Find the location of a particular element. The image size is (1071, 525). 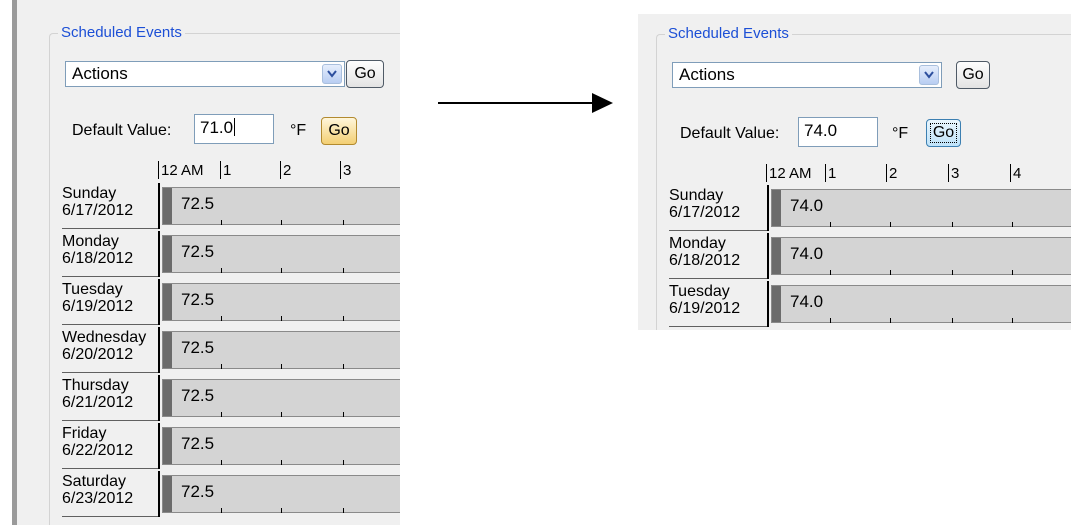

day-row: Thursday 6/21/2012 72.5 is located at coordinates (231, 398).